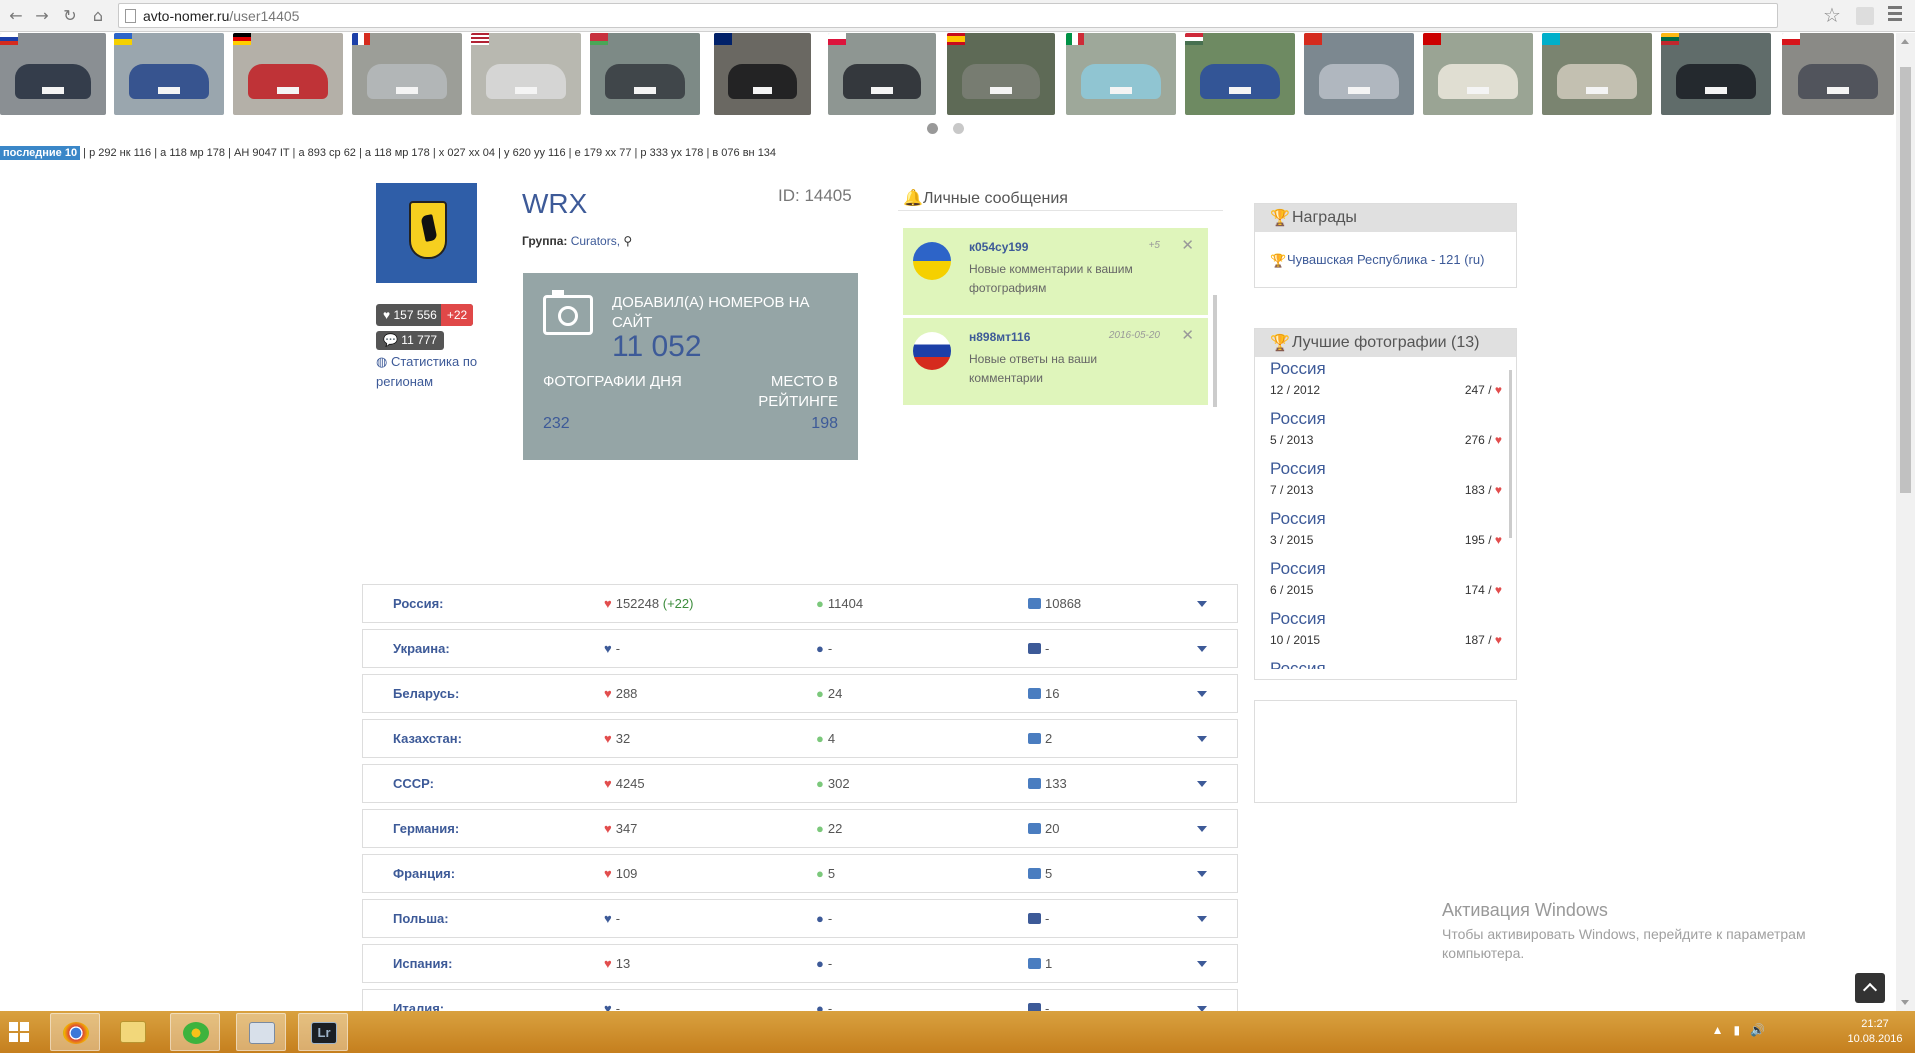 Image resolution: width=1915 pixels, height=1053 pixels. Describe the element at coordinates (327, 153) in the screenshot. I see `recent-plate-link: а 893 ср 62` at that location.